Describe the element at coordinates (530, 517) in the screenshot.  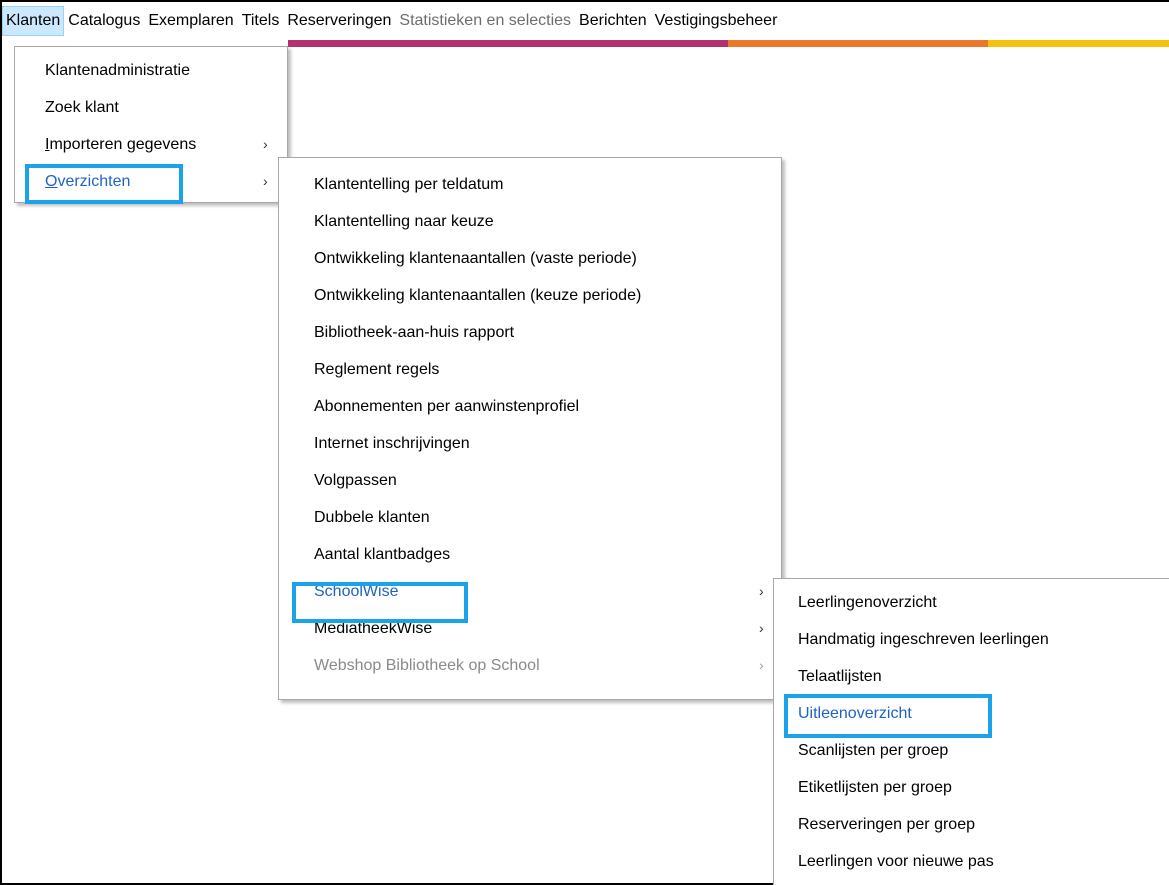
I see `menu-item-dubbele-klanten: Dubbele klanten` at that location.